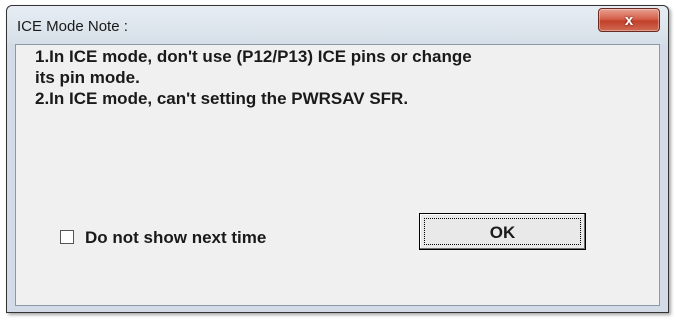 This screenshot has width=676, height=320. What do you see at coordinates (67, 237) in the screenshot?
I see `do-not-show-checkbox` at bounding box center [67, 237].